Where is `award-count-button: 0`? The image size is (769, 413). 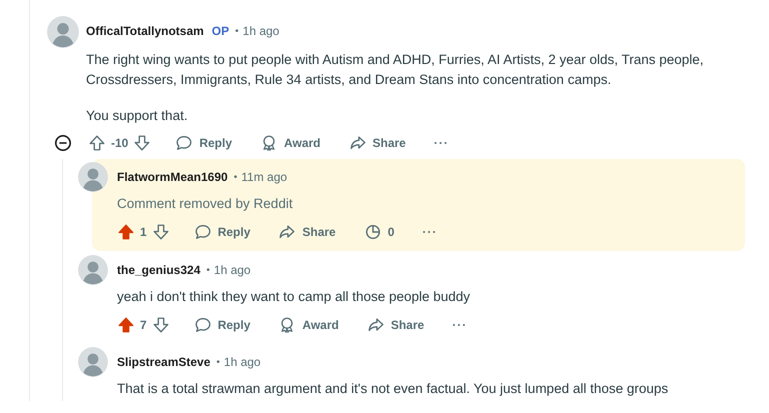 award-count-button: 0 is located at coordinates (379, 232).